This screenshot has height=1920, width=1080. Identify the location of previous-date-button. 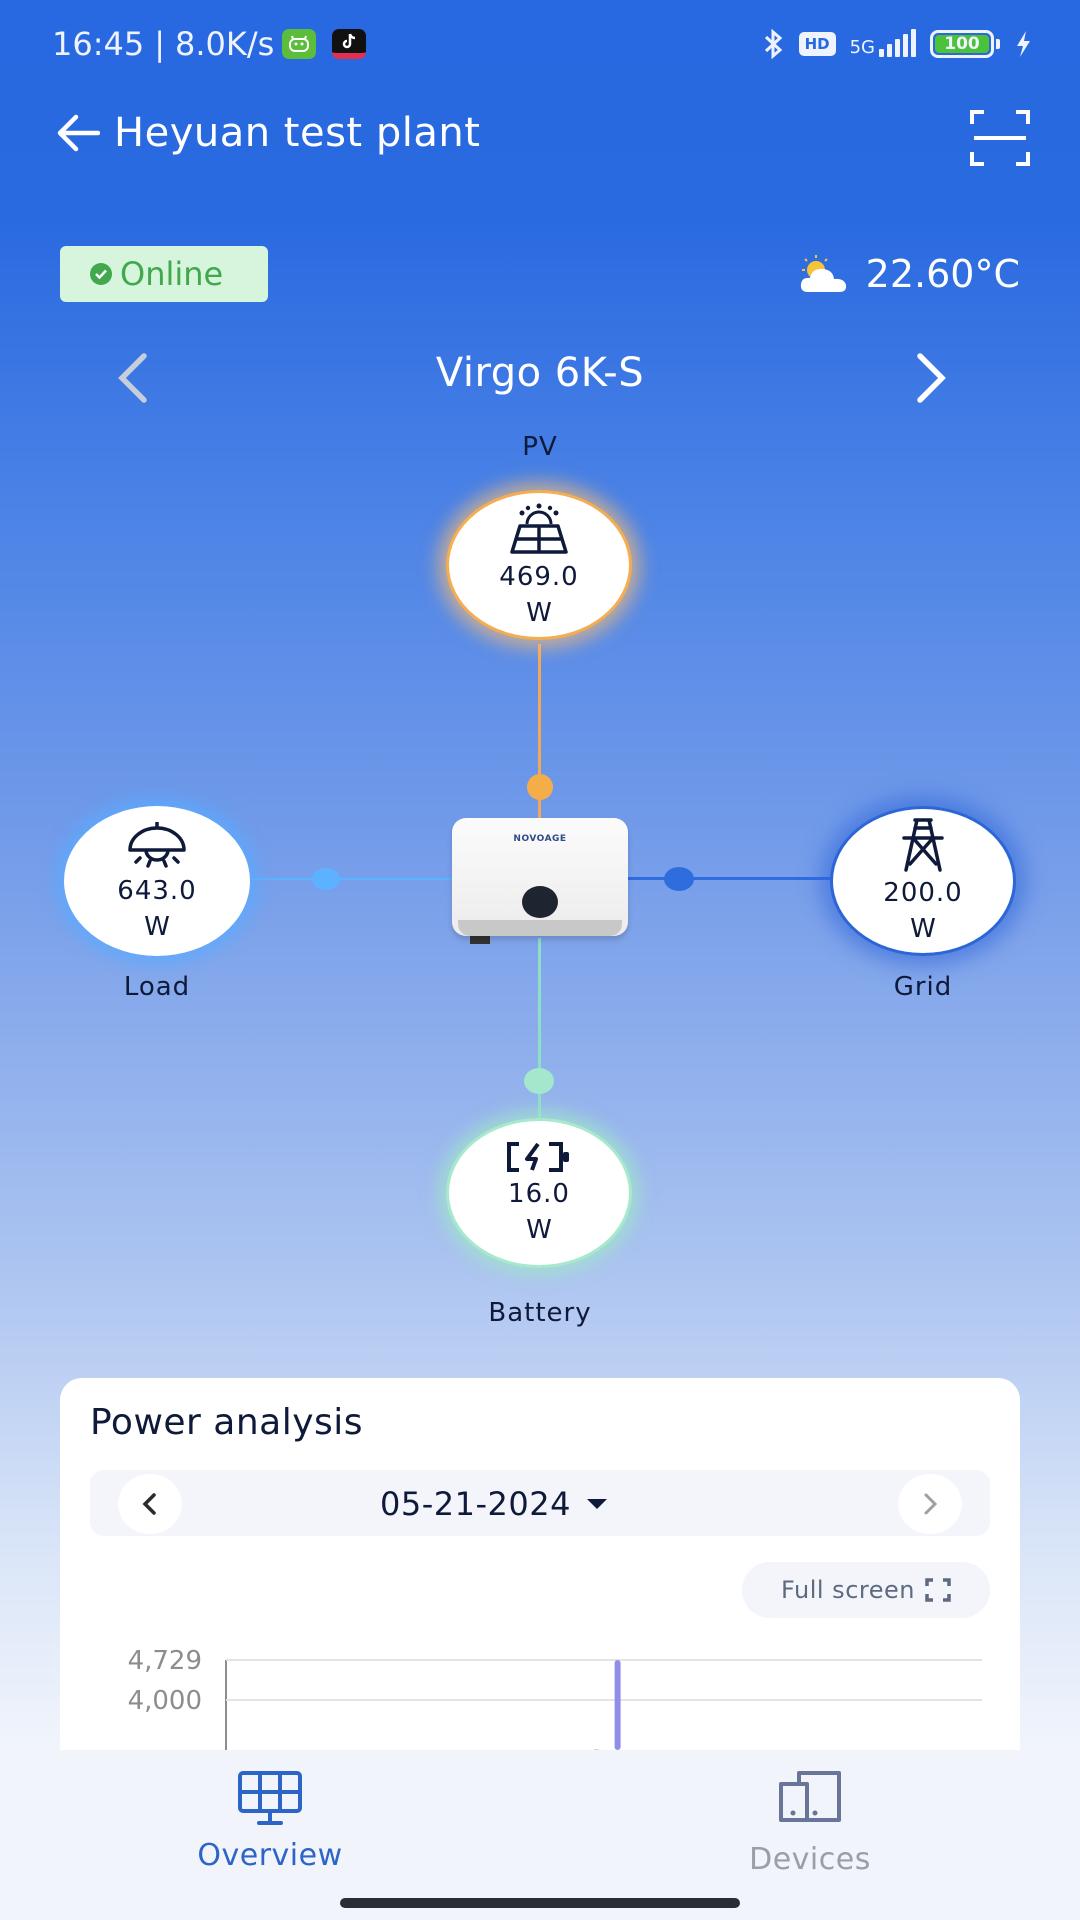
(150, 1504).